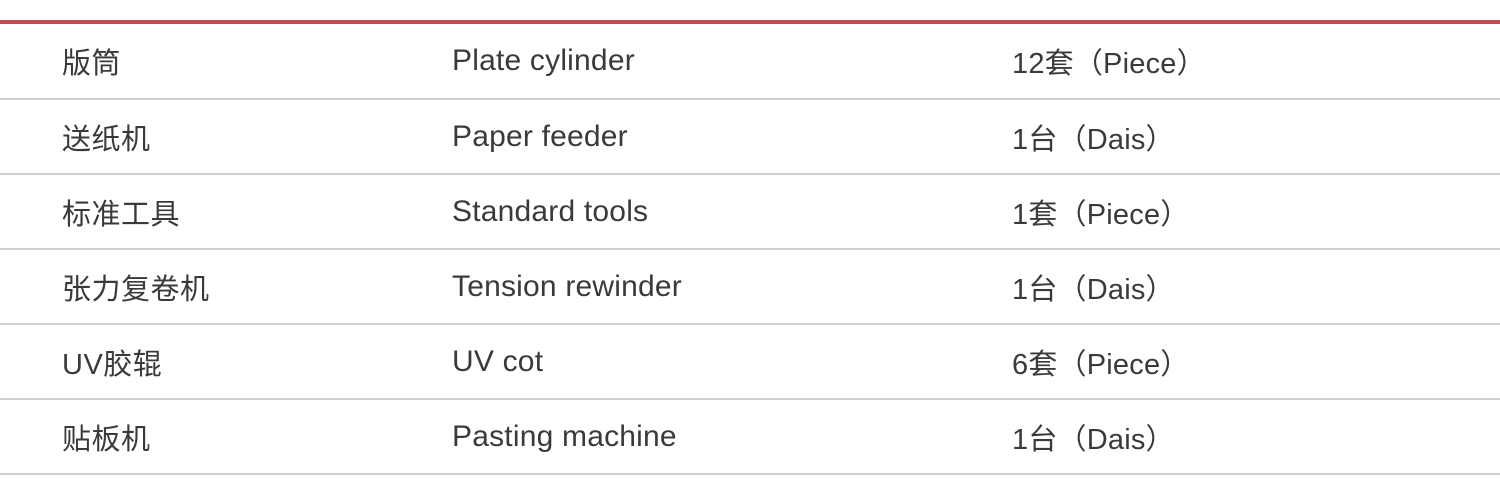  What do you see at coordinates (550, 211) in the screenshot?
I see `cell-name-en-text: Standard tools` at bounding box center [550, 211].